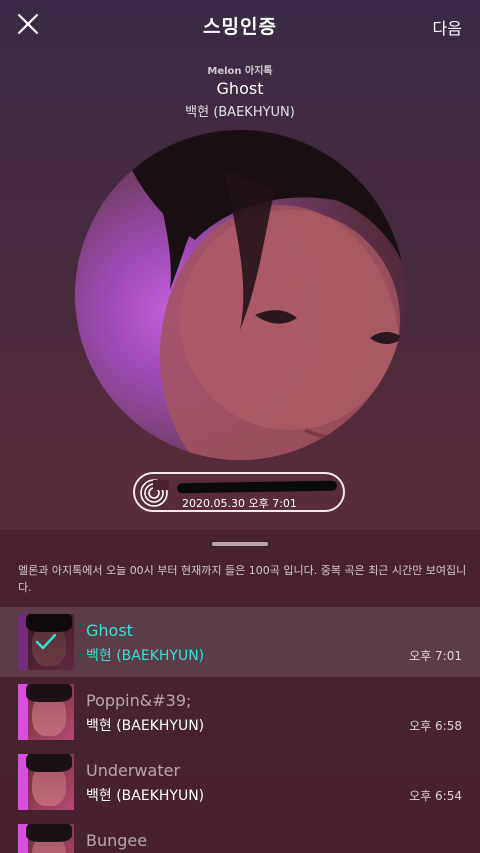 The height and width of the screenshot is (853, 480). I want to click on list-item: Underwater 백현 (BAEKHYUN) 오후 6:54, so click(240, 782).